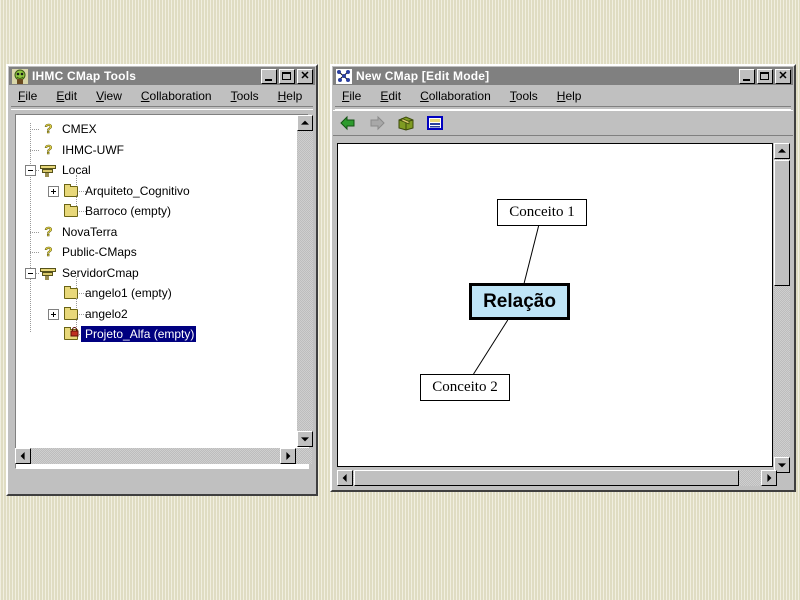 The image size is (800, 600). What do you see at coordinates (30, 227) in the screenshot?
I see `tree-trunk-line` at bounding box center [30, 227].